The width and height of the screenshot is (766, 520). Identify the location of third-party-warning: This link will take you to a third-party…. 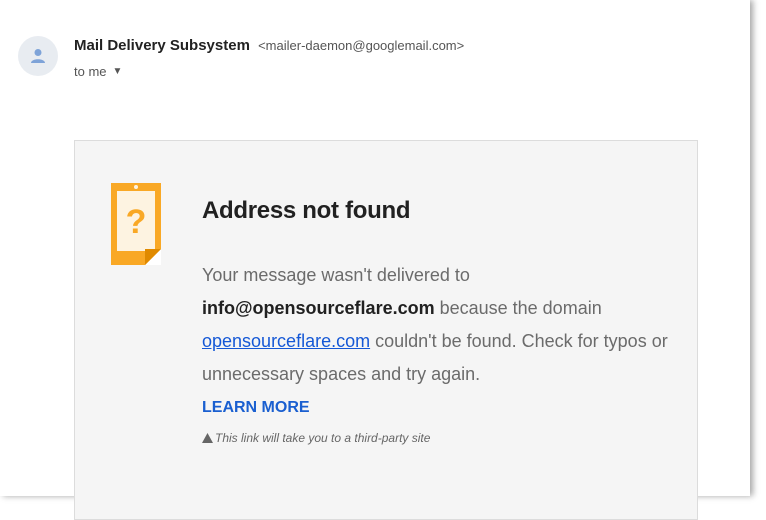
(316, 438).